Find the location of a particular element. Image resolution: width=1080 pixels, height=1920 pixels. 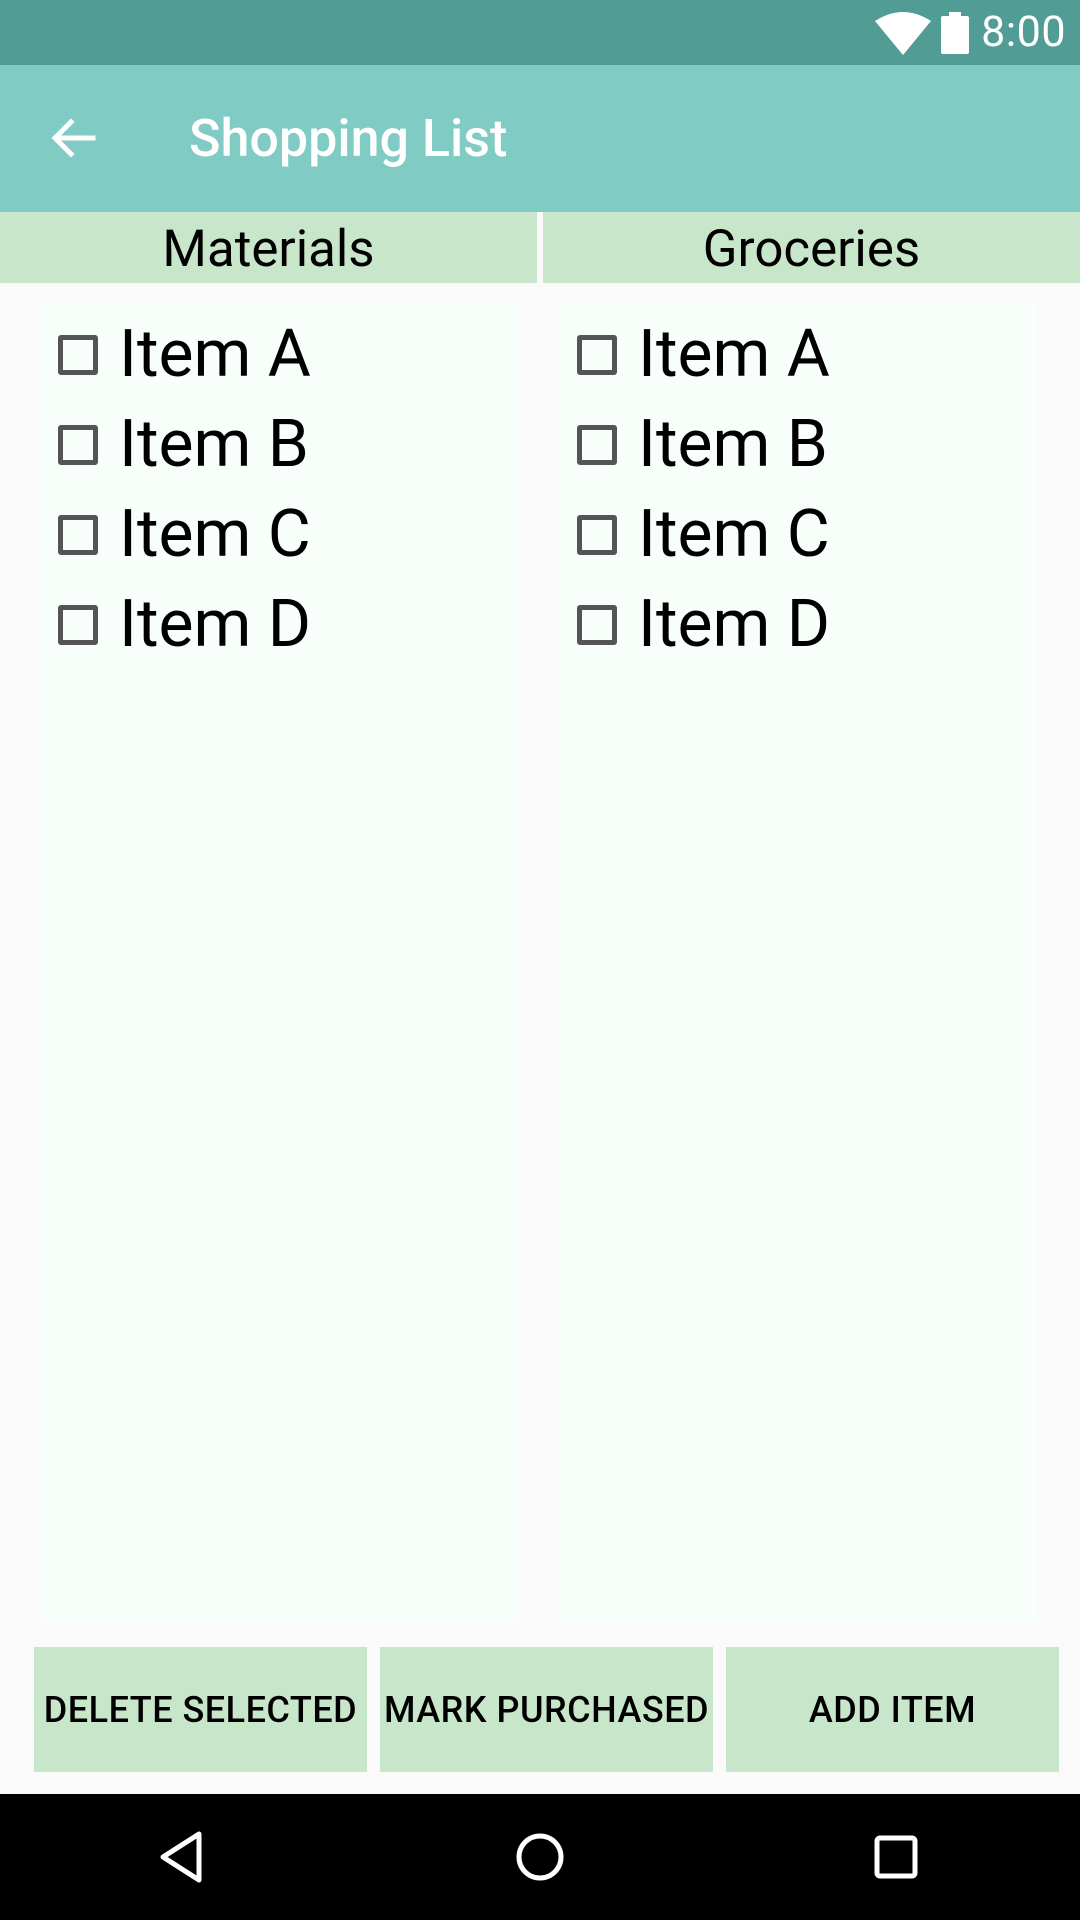

delete-selected-button: DELETE SELECTED is located at coordinates (200, 1709).